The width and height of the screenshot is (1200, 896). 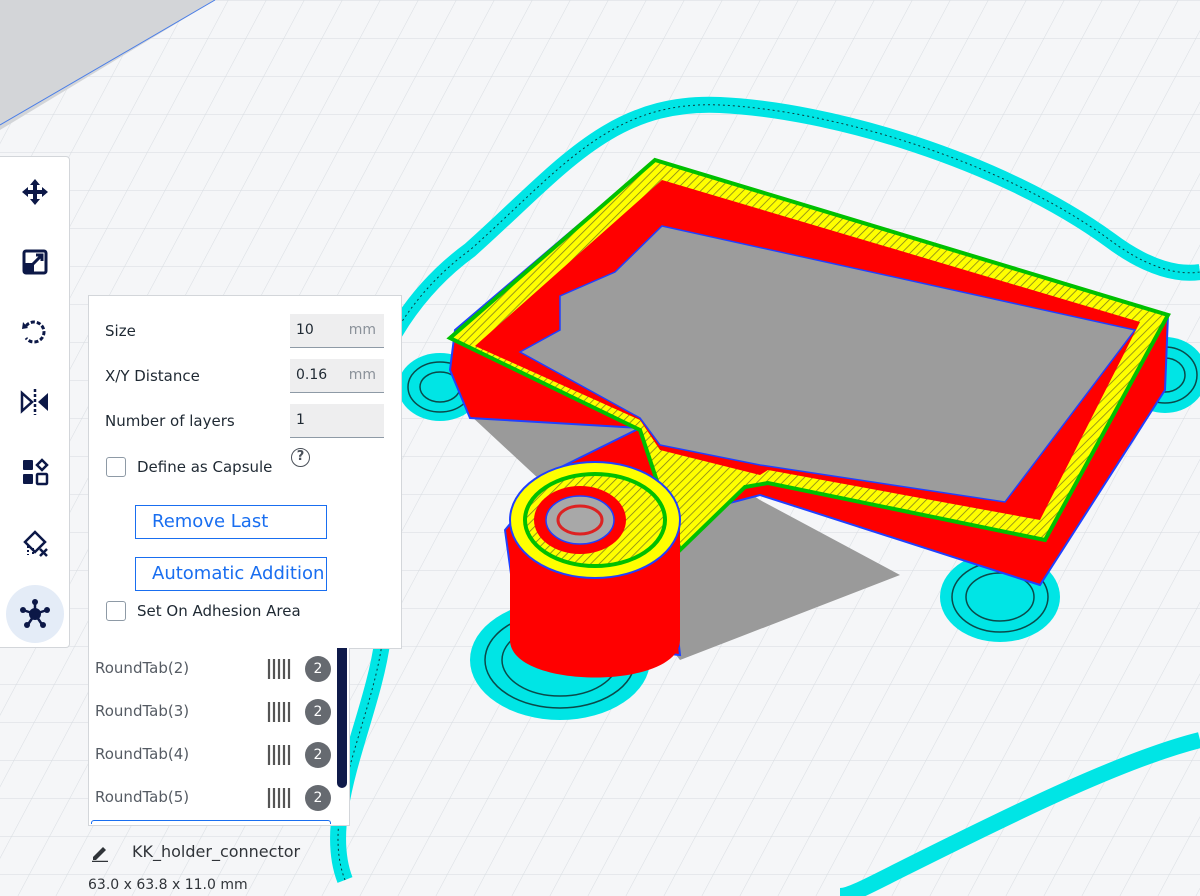 What do you see at coordinates (100, 852) in the screenshot?
I see `pencil-icon` at bounding box center [100, 852].